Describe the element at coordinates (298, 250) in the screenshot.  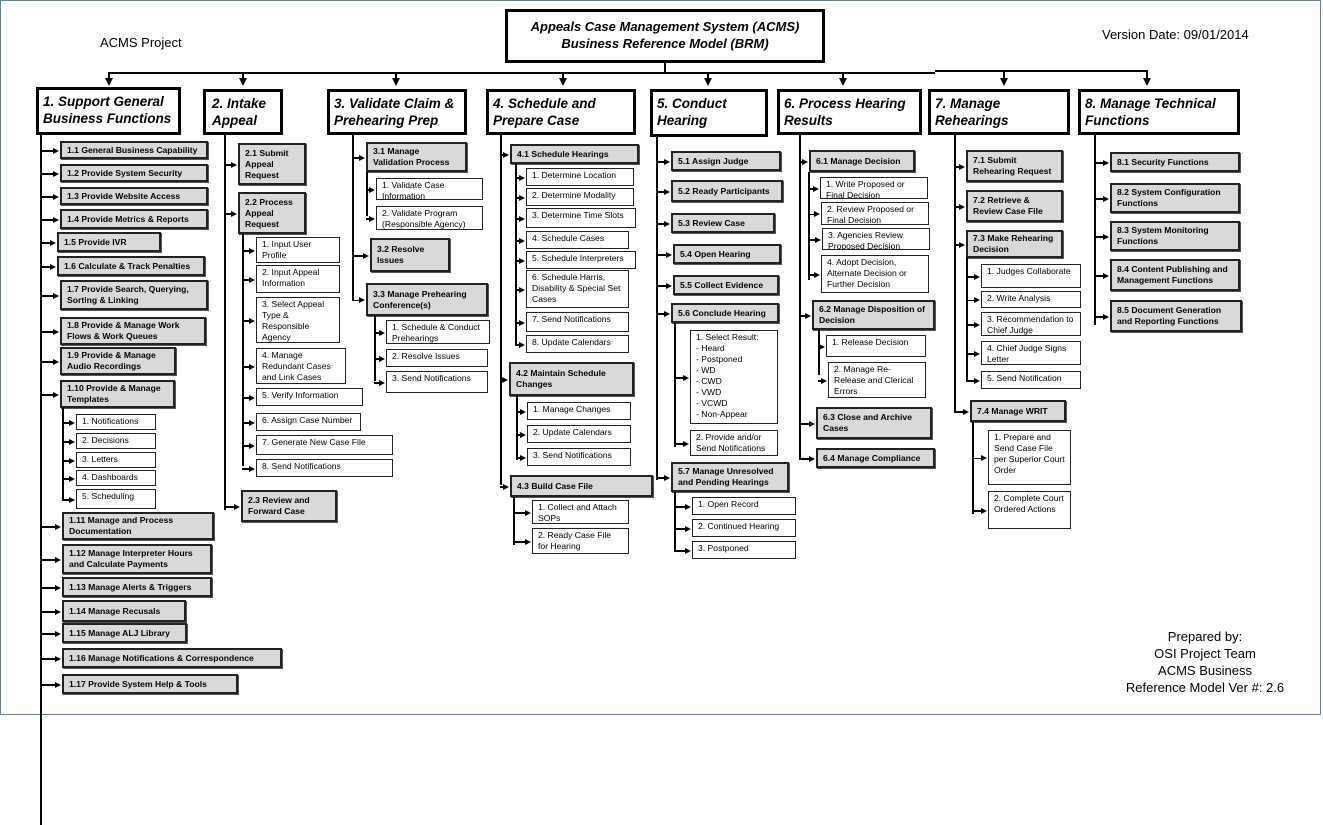
I see `subfunction-box-2-2-1: 1. Input User Profile` at that location.